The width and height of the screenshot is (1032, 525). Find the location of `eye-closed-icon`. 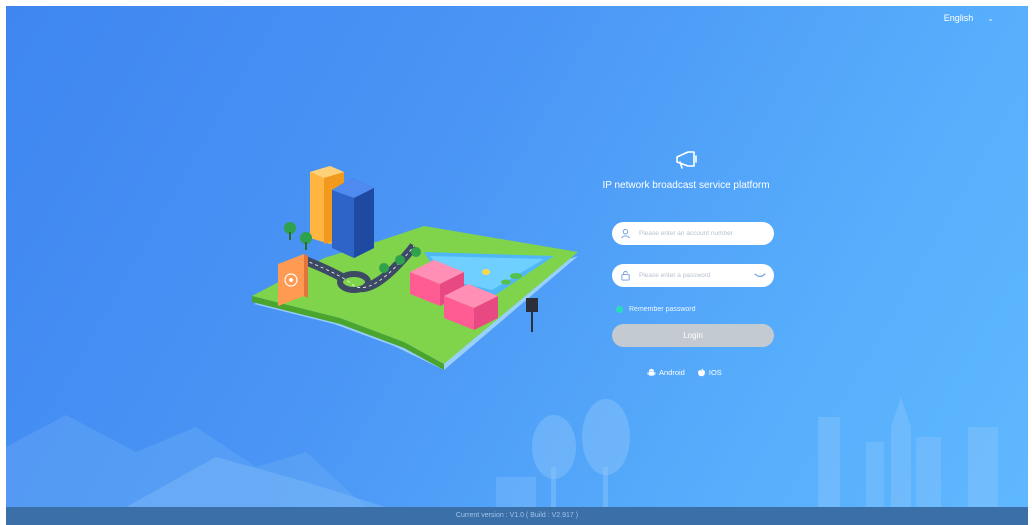

eye-closed-icon is located at coordinates (760, 276).